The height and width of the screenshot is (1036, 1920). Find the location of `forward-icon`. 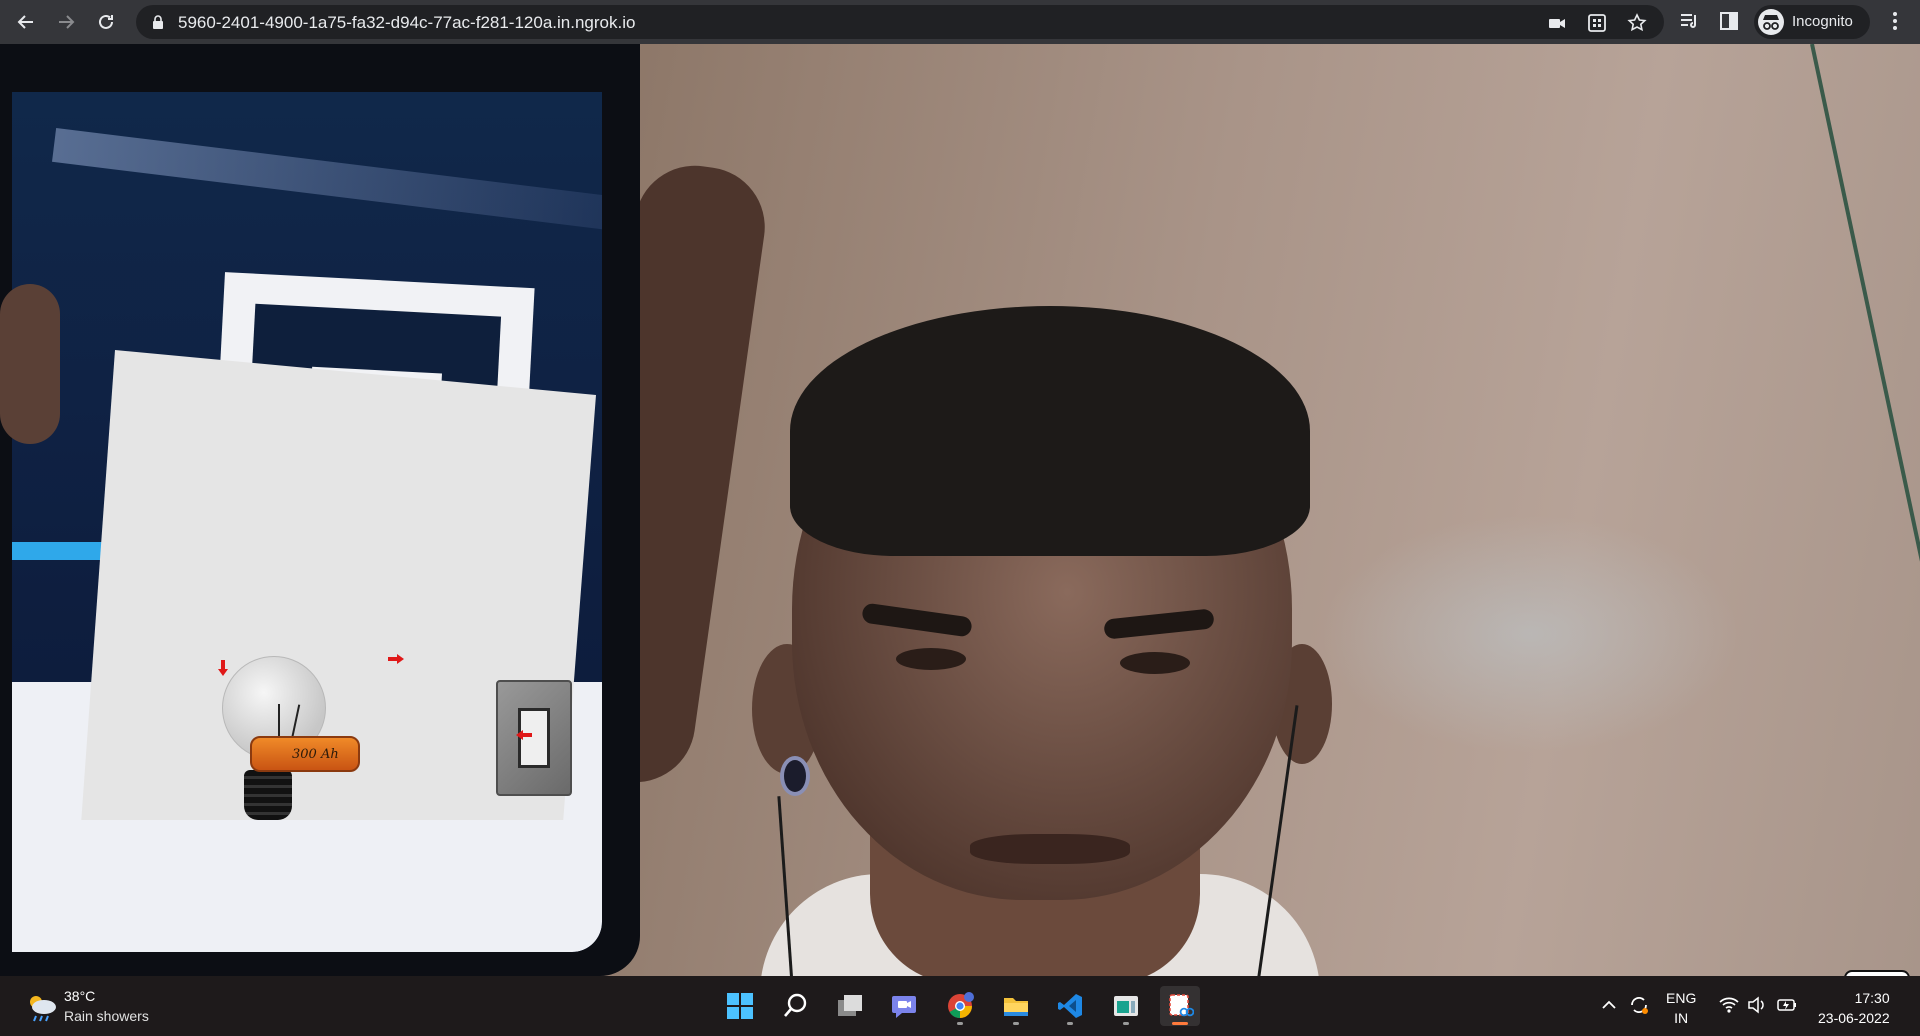

forward-icon is located at coordinates (67, 22).